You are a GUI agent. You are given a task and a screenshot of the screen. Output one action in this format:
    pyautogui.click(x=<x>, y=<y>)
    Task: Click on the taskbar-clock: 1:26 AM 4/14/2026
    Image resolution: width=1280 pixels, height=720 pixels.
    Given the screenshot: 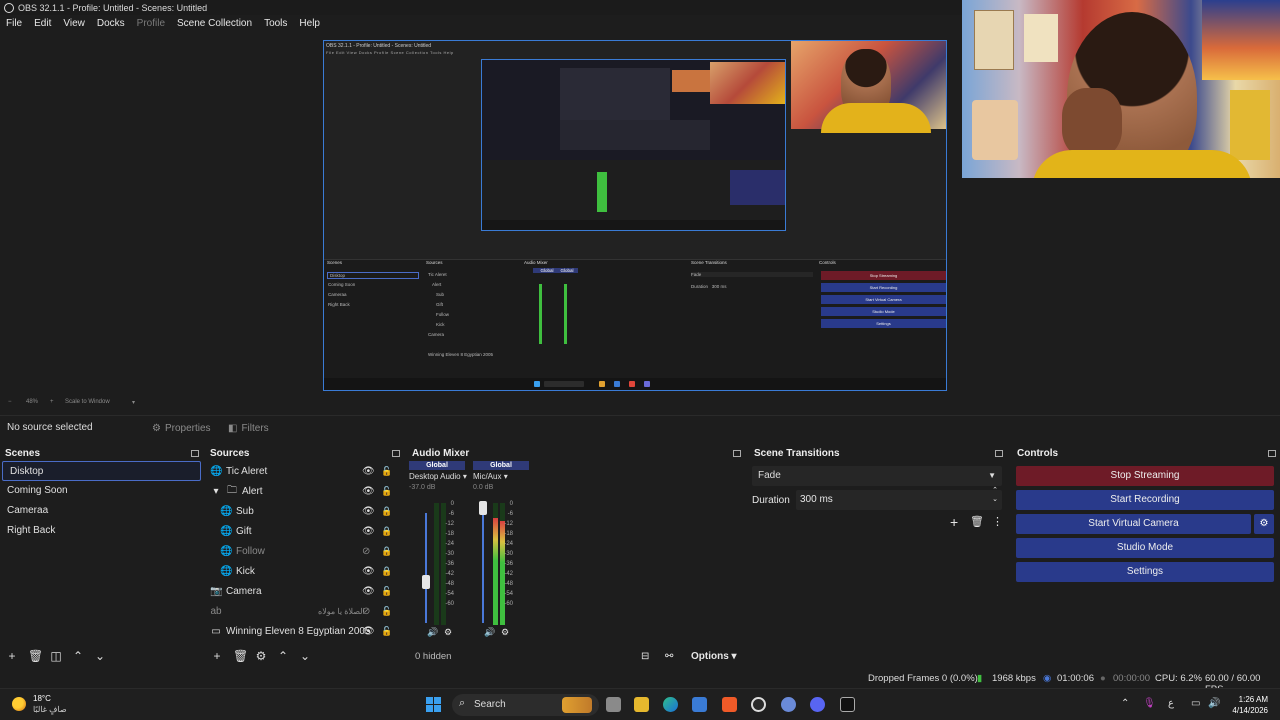 What is the action you would take?
    pyautogui.click(x=1245, y=705)
    